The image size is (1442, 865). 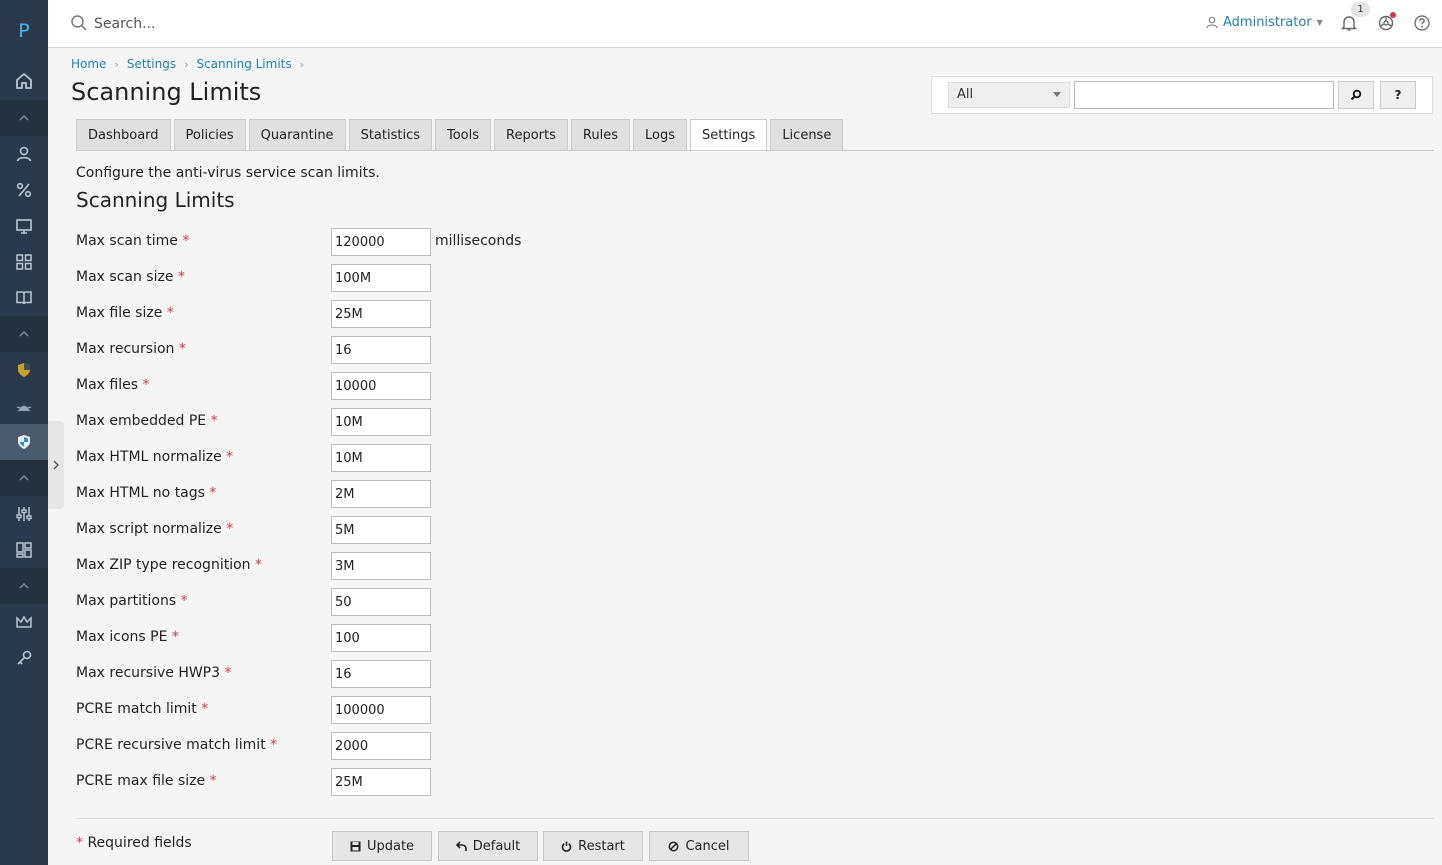 What do you see at coordinates (24, 442) in the screenshot?
I see `antivirus-shield-icon` at bounding box center [24, 442].